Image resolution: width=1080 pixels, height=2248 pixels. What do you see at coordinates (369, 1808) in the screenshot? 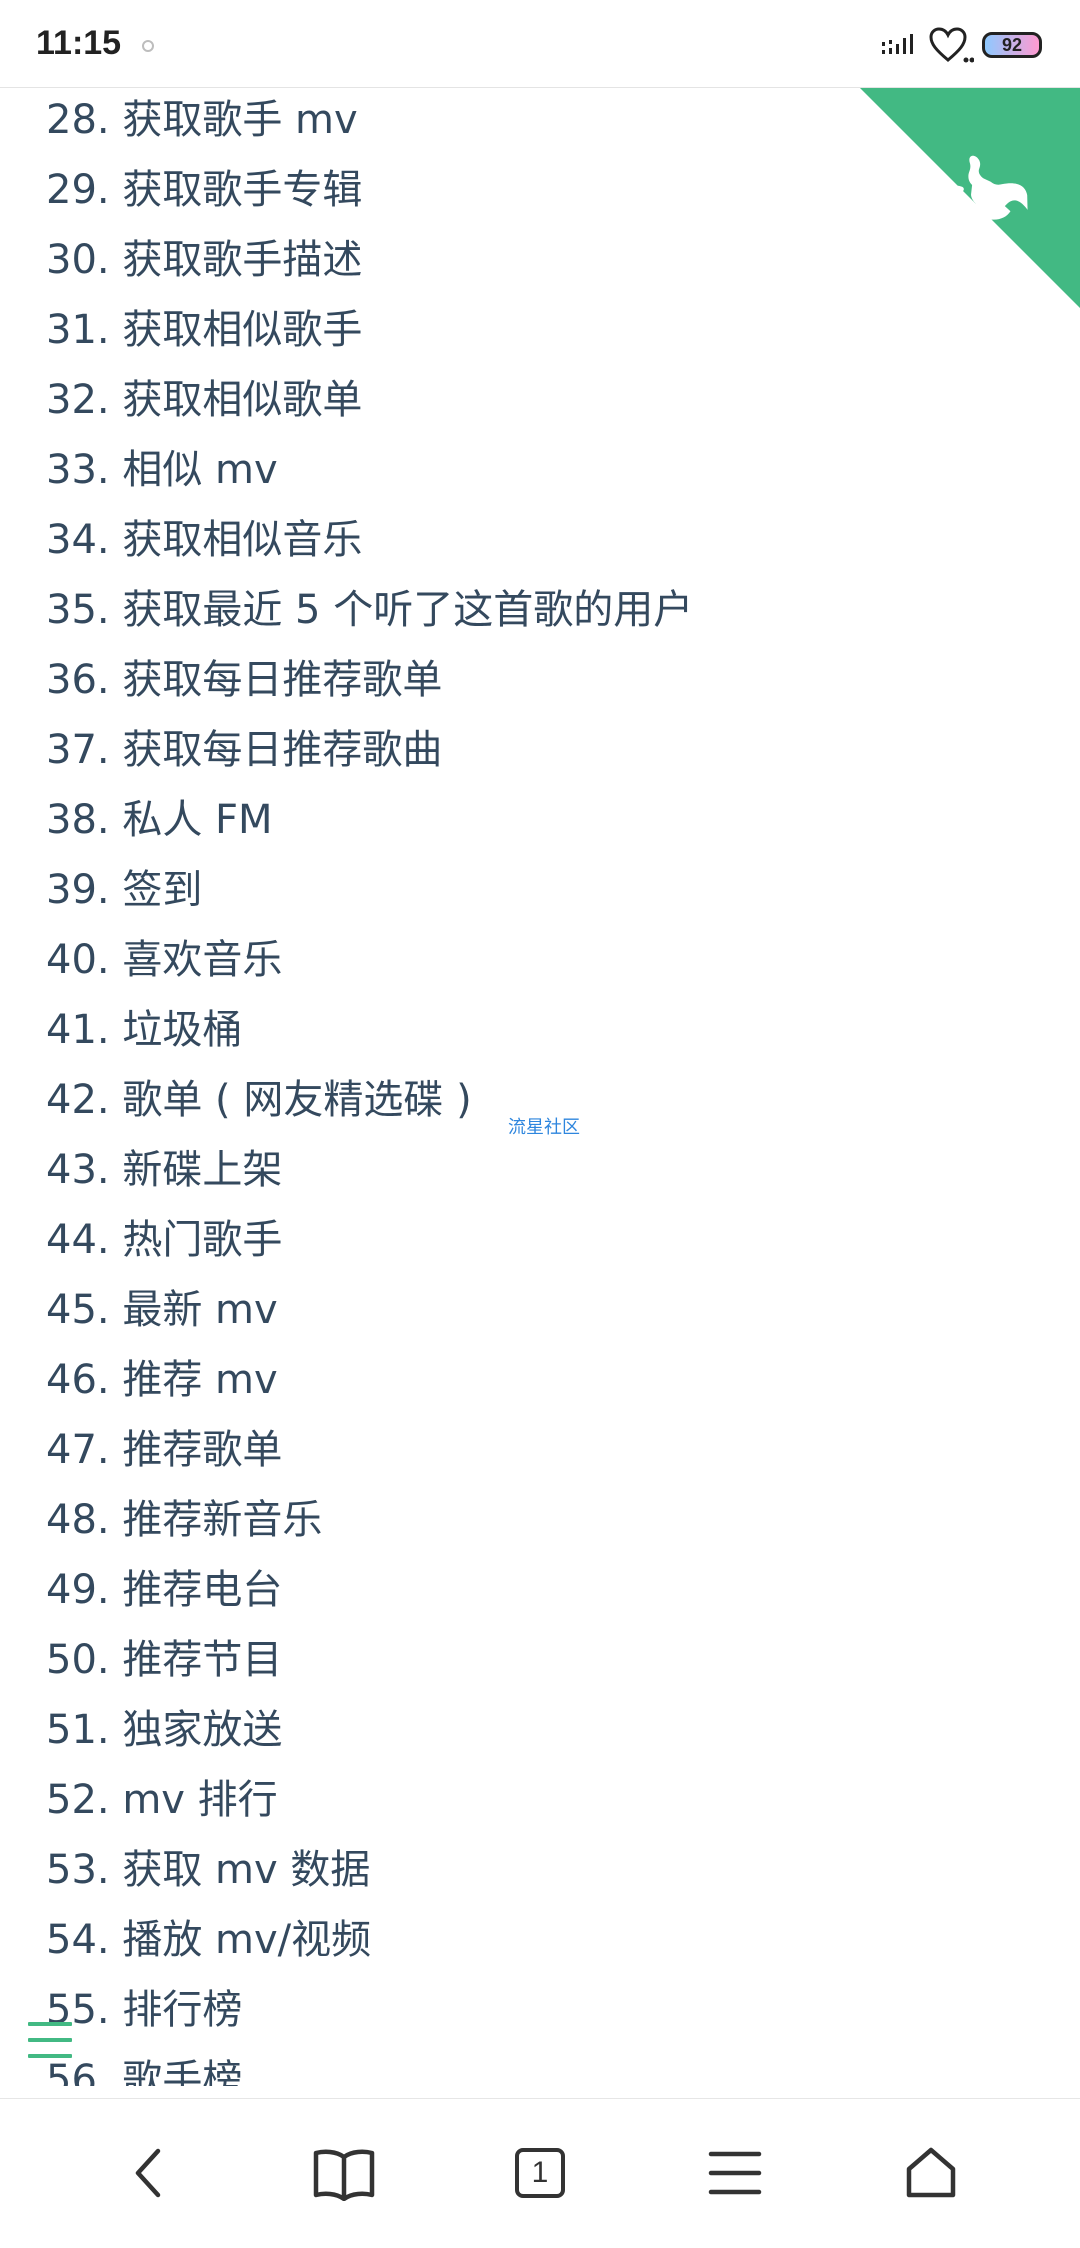
I see `list-item: 52. mv 排行` at bounding box center [369, 1808].